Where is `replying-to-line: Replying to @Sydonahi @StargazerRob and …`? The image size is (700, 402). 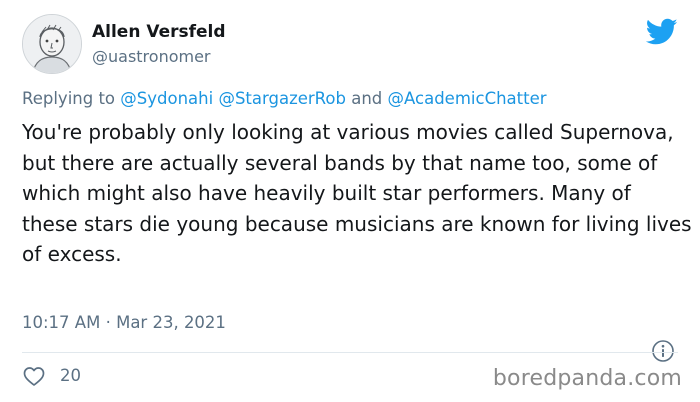 replying-to-line: Replying to @Sydonahi @StargazerRob and … is located at coordinates (284, 98).